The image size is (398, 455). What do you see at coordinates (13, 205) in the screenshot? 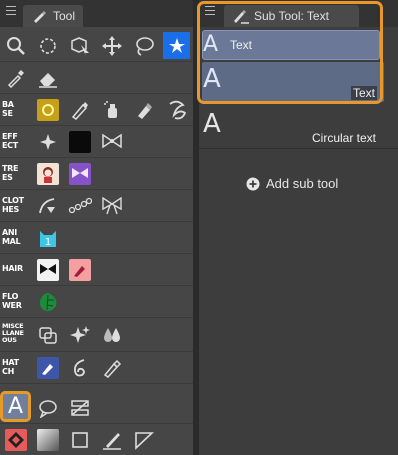
I see `group-label-clothes: CLOT HES` at bounding box center [13, 205].